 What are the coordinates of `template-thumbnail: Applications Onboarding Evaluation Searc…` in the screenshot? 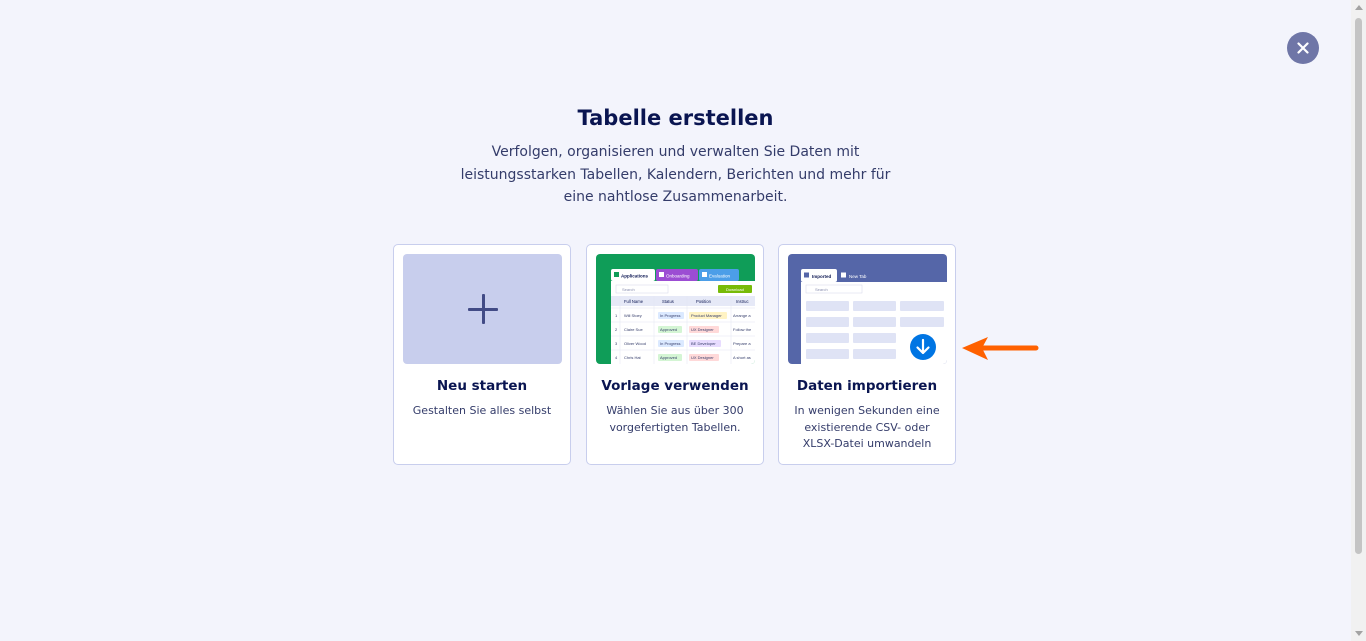 It's located at (675, 309).